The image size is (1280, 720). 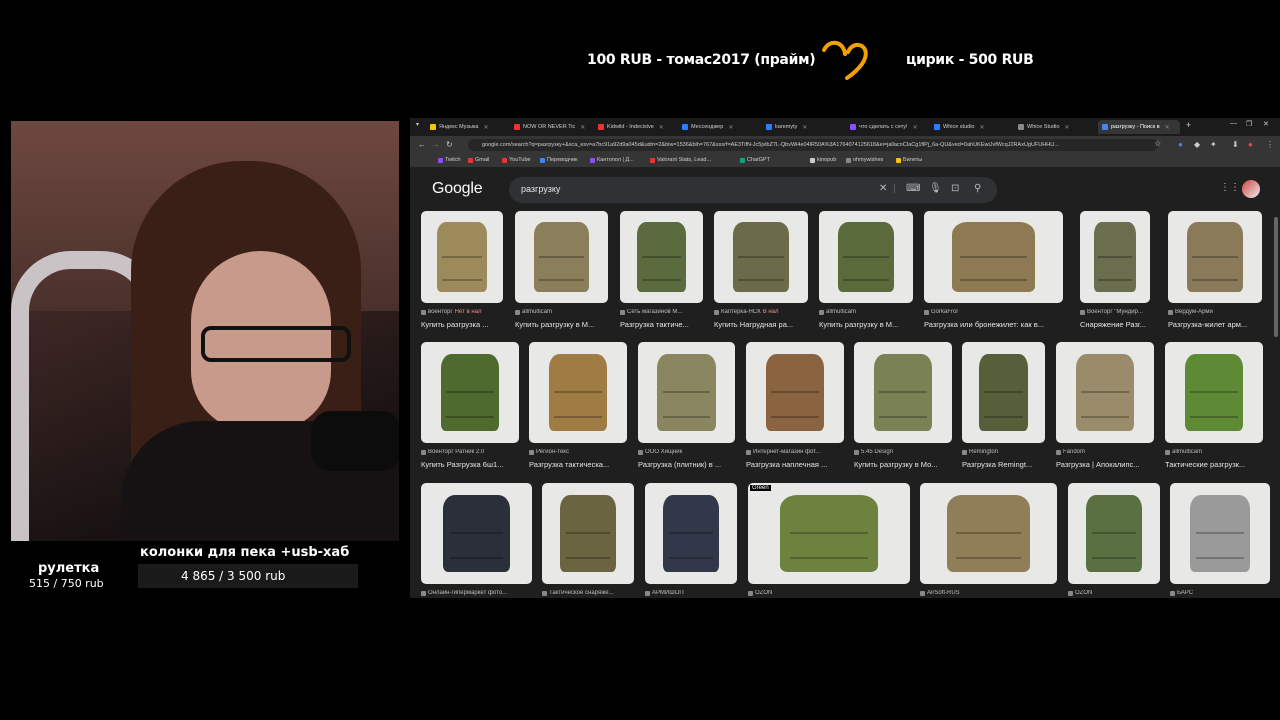 I want to click on browser-tab: Мессенджер ✕, so click(x=719, y=127).